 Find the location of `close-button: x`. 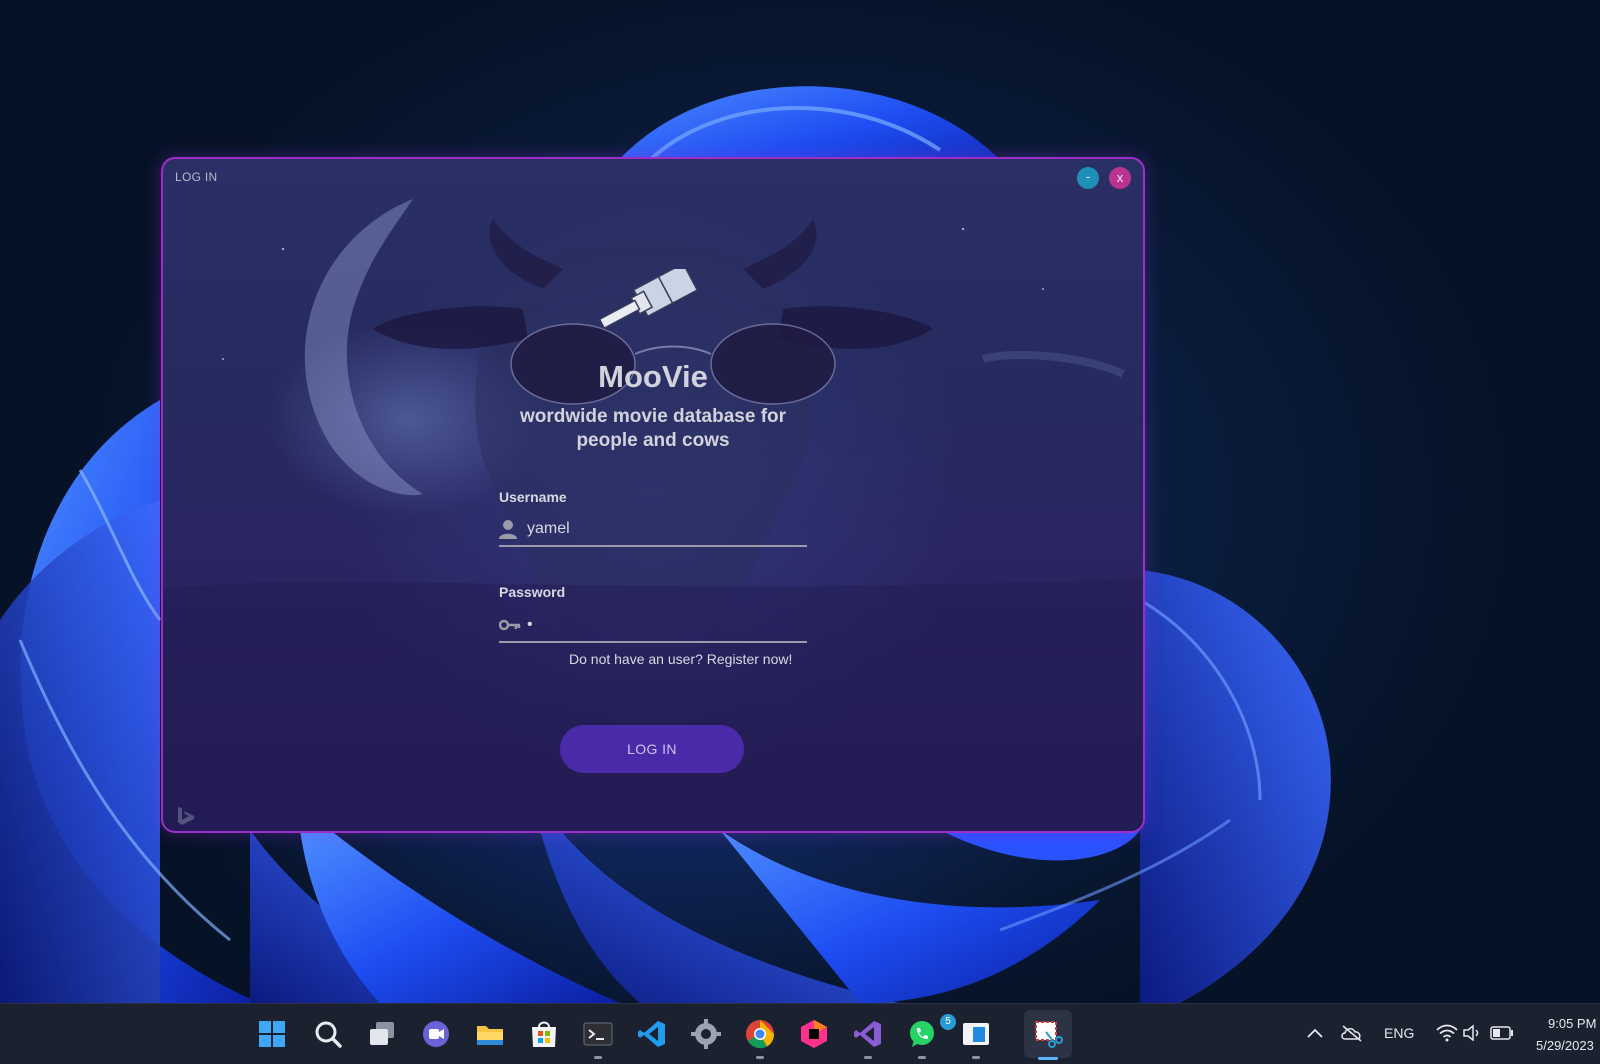

close-button: x is located at coordinates (1120, 178).